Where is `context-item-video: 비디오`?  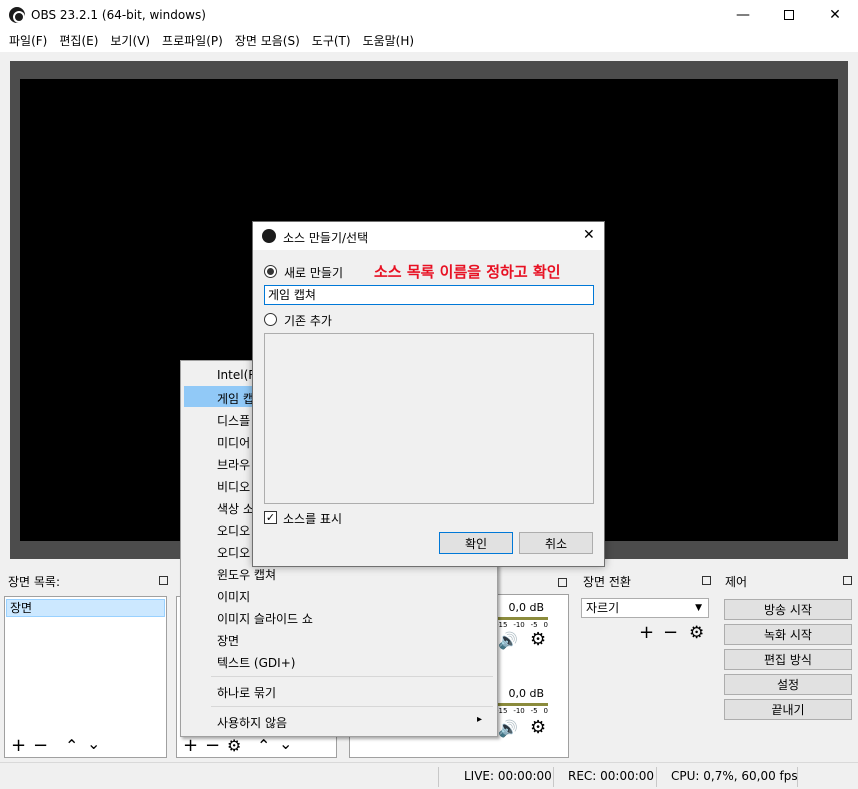
context-item-video: 비디오 is located at coordinates (233, 486).